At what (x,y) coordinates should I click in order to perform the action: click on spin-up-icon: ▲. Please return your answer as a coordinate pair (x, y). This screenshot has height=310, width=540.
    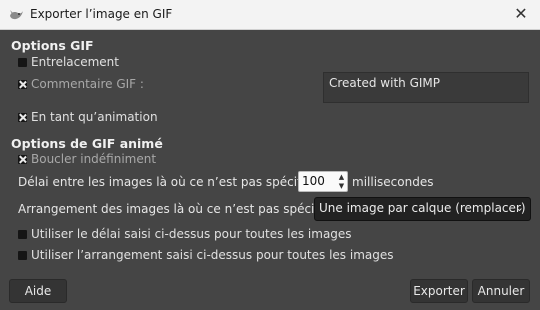
    Looking at the image, I should click on (341, 177).